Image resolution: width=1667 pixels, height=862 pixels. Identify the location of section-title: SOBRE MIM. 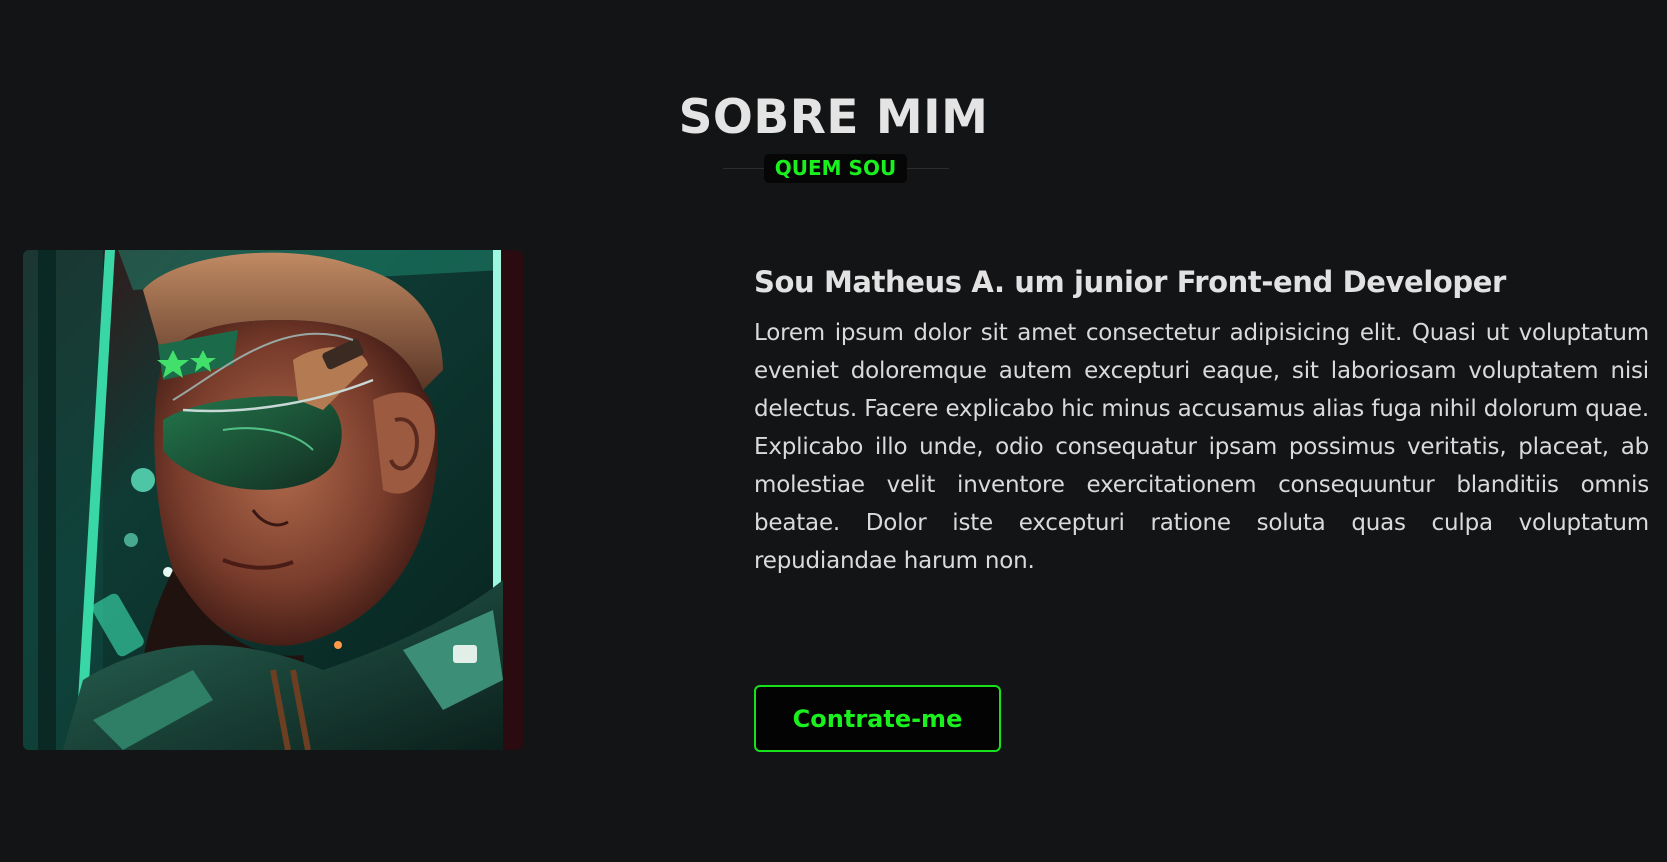
(833, 117).